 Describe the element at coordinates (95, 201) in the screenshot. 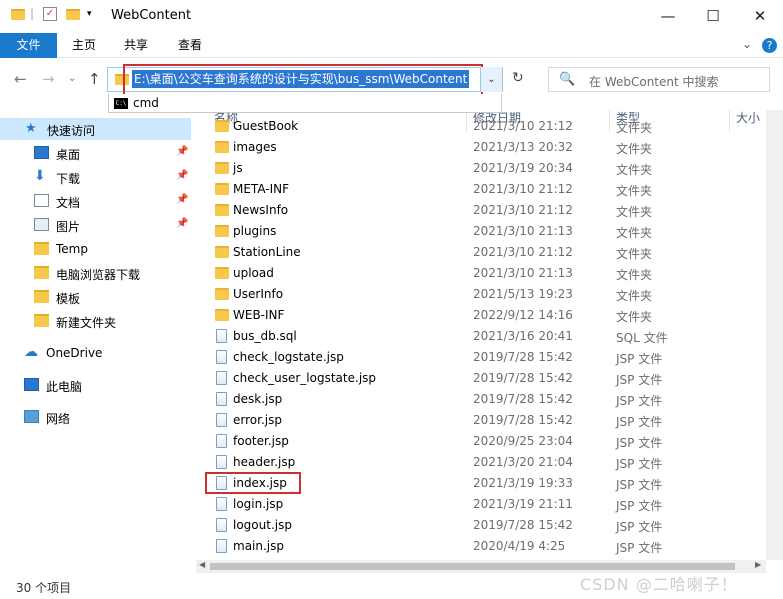

I see `sidebar-item: 文档 📌` at that location.